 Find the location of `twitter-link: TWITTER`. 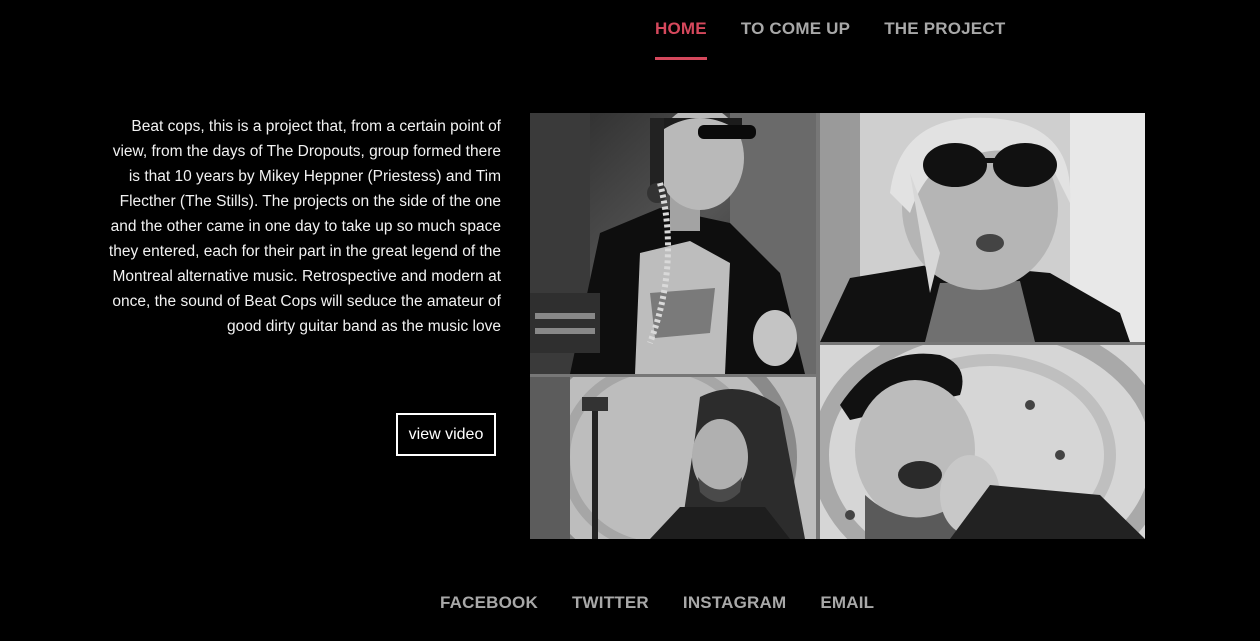

twitter-link: TWITTER is located at coordinates (610, 603).